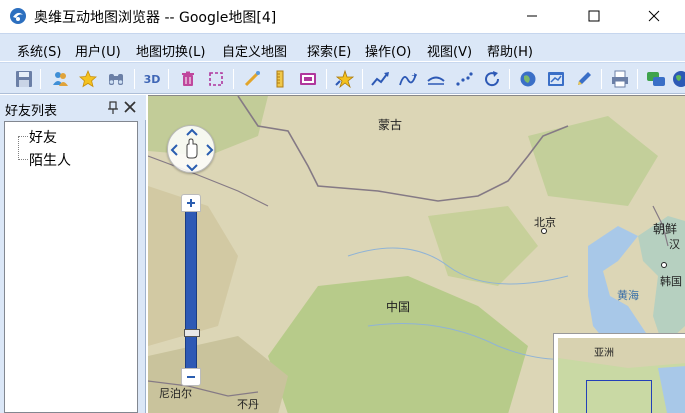 This screenshot has height=413, width=685. I want to click on road-button, so click(436, 79).